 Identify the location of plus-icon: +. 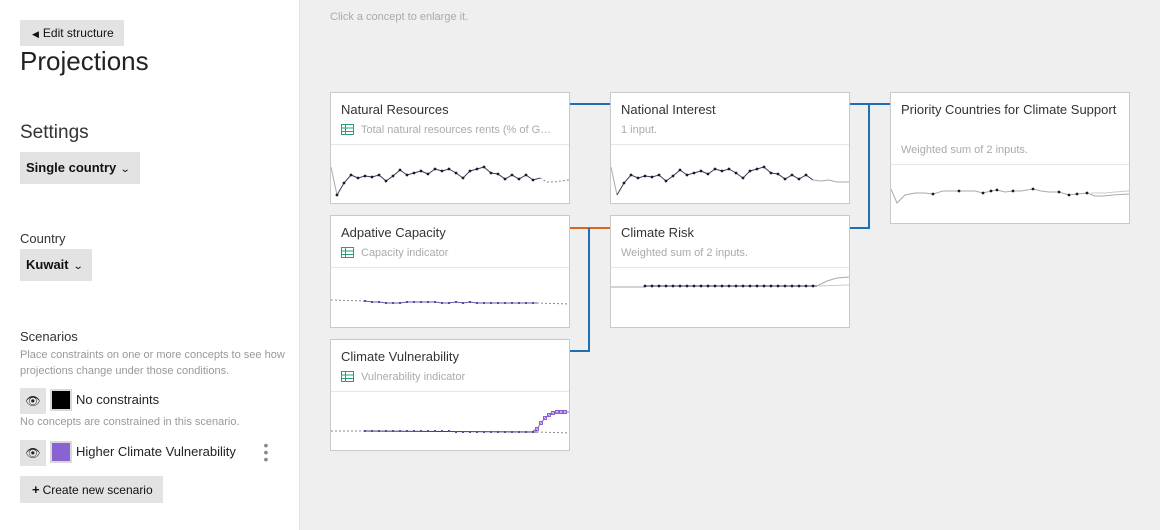
(36, 489).